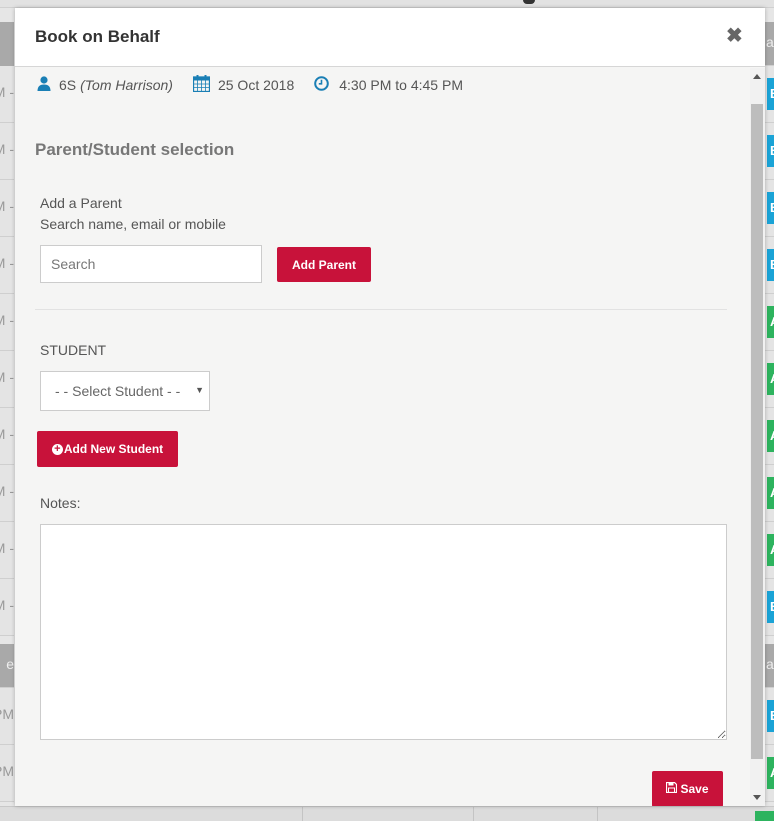 Image resolution: width=774 pixels, height=821 pixels. What do you see at coordinates (387, 4) in the screenshot?
I see `background-topbar` at bounding box center [387, 4].